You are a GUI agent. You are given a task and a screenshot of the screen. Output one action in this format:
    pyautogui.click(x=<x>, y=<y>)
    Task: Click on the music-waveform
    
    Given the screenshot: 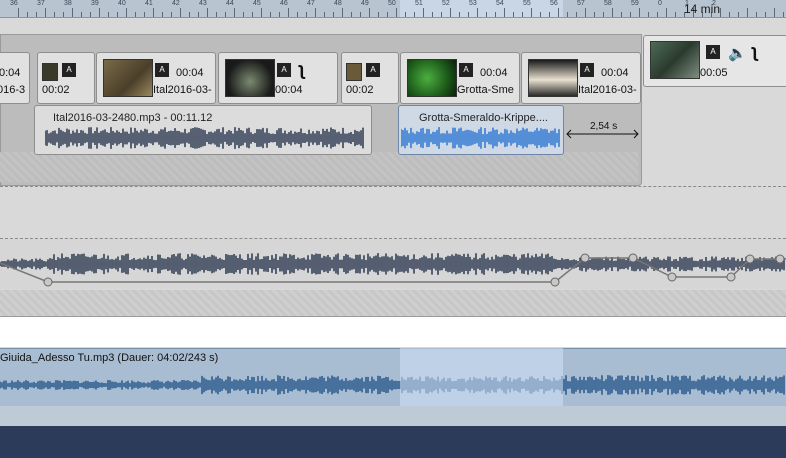 What is the action you would take?
    pyautogui.click(x=392, y=385)
    